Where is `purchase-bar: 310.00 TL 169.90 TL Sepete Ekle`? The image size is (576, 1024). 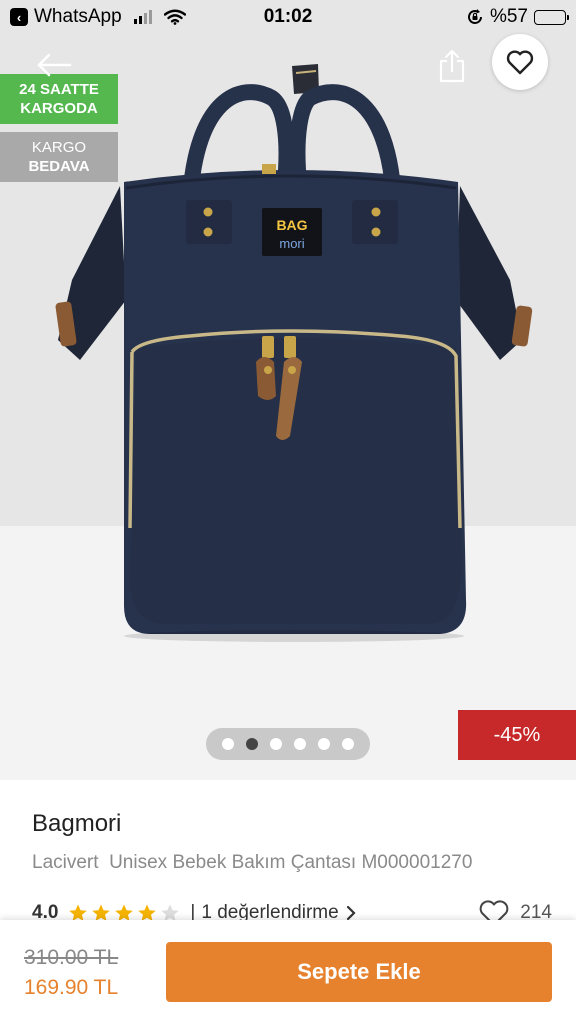
purchase-bar: 310.00 TL 169.90 TL Sepete Ekle is located at coordinates (288, 972).